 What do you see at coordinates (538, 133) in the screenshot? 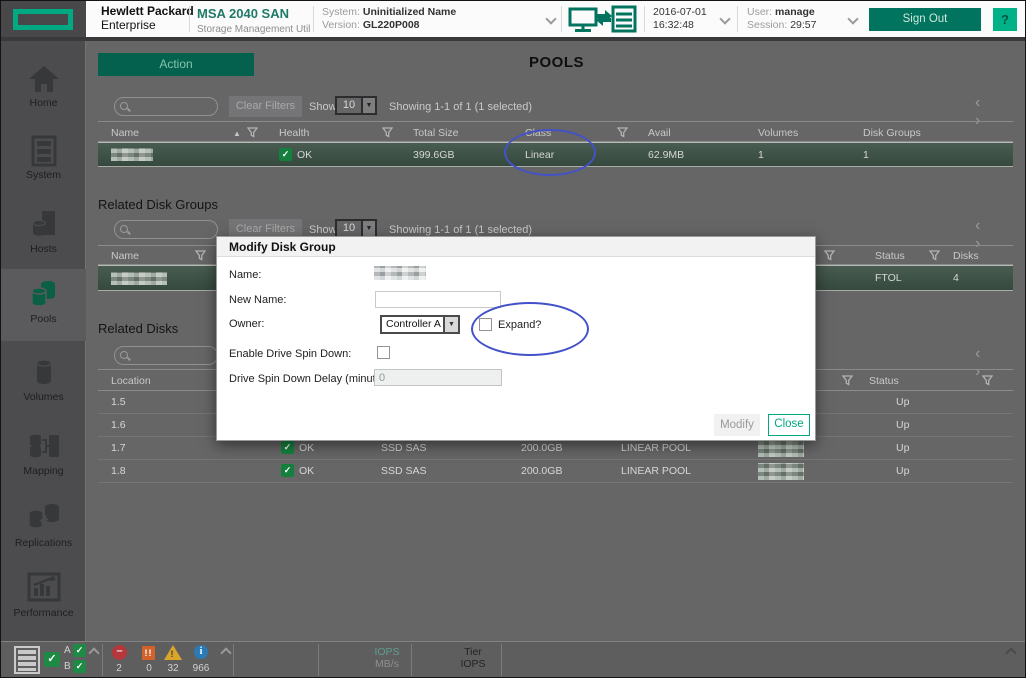
I see `col-header-class: Class` at bounding box center [538, 133].